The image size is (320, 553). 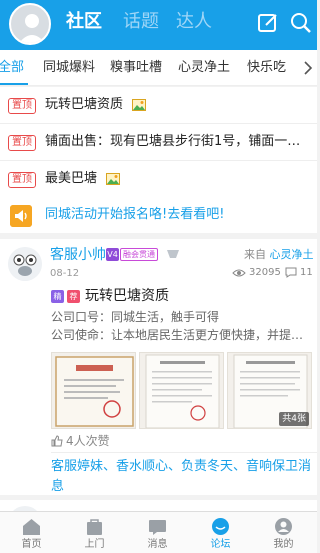 I want to click on eye-icon, so click(x=239, y=273).